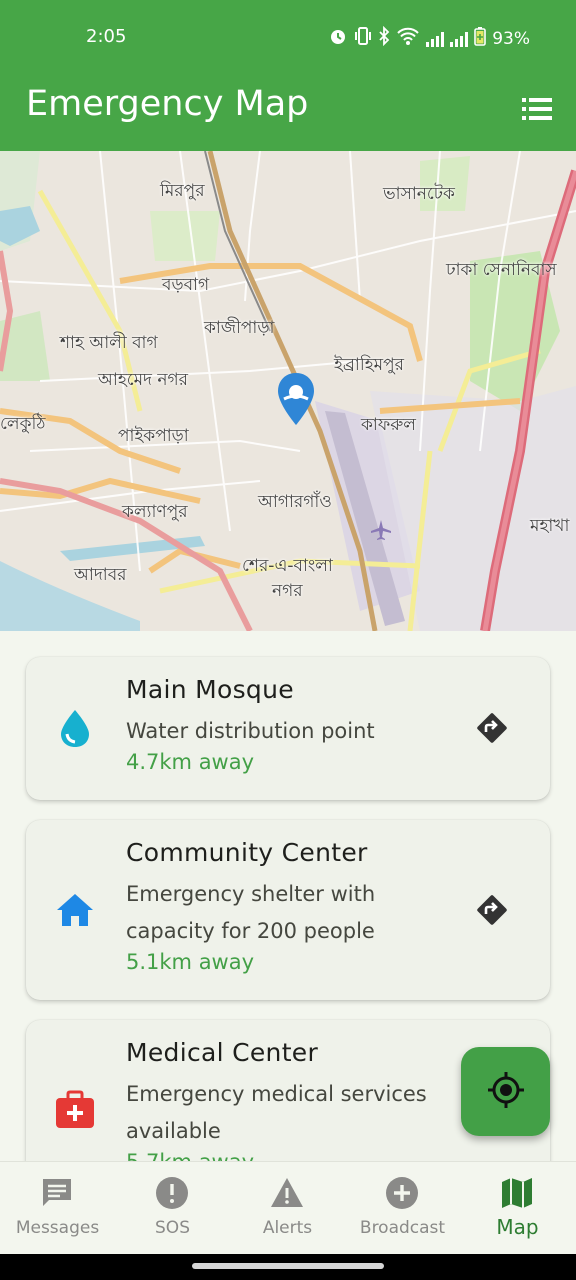 Image resolution: width=576 pixels, height=1280 pixels. I want to click on medical-kit-icon, so click(75, 1110).